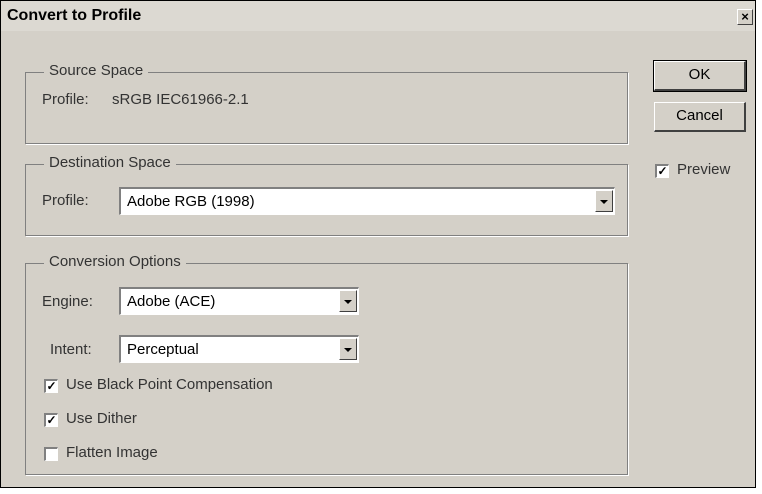  I want to click on dither-checkbox: ✓, so click(51, 420).